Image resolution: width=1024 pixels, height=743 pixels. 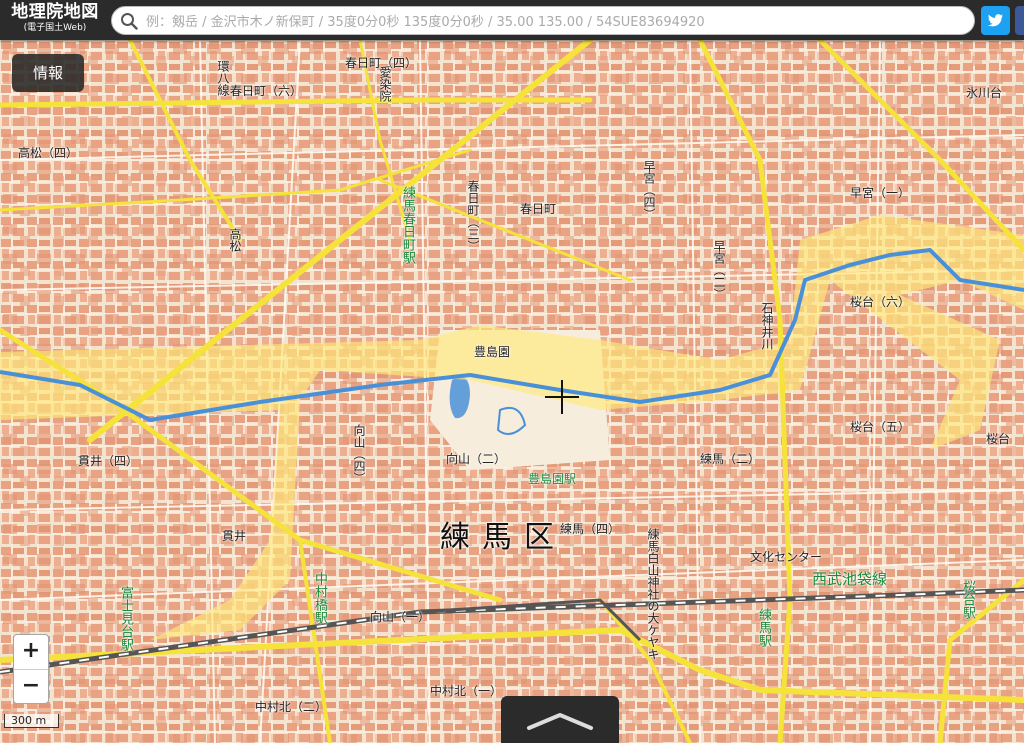 I want to click on area-label: 春日町（六）, so click(x=266, y=91).